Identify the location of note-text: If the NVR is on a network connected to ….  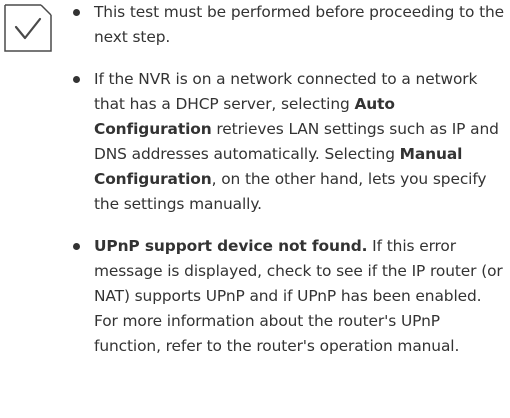
(286, 91).